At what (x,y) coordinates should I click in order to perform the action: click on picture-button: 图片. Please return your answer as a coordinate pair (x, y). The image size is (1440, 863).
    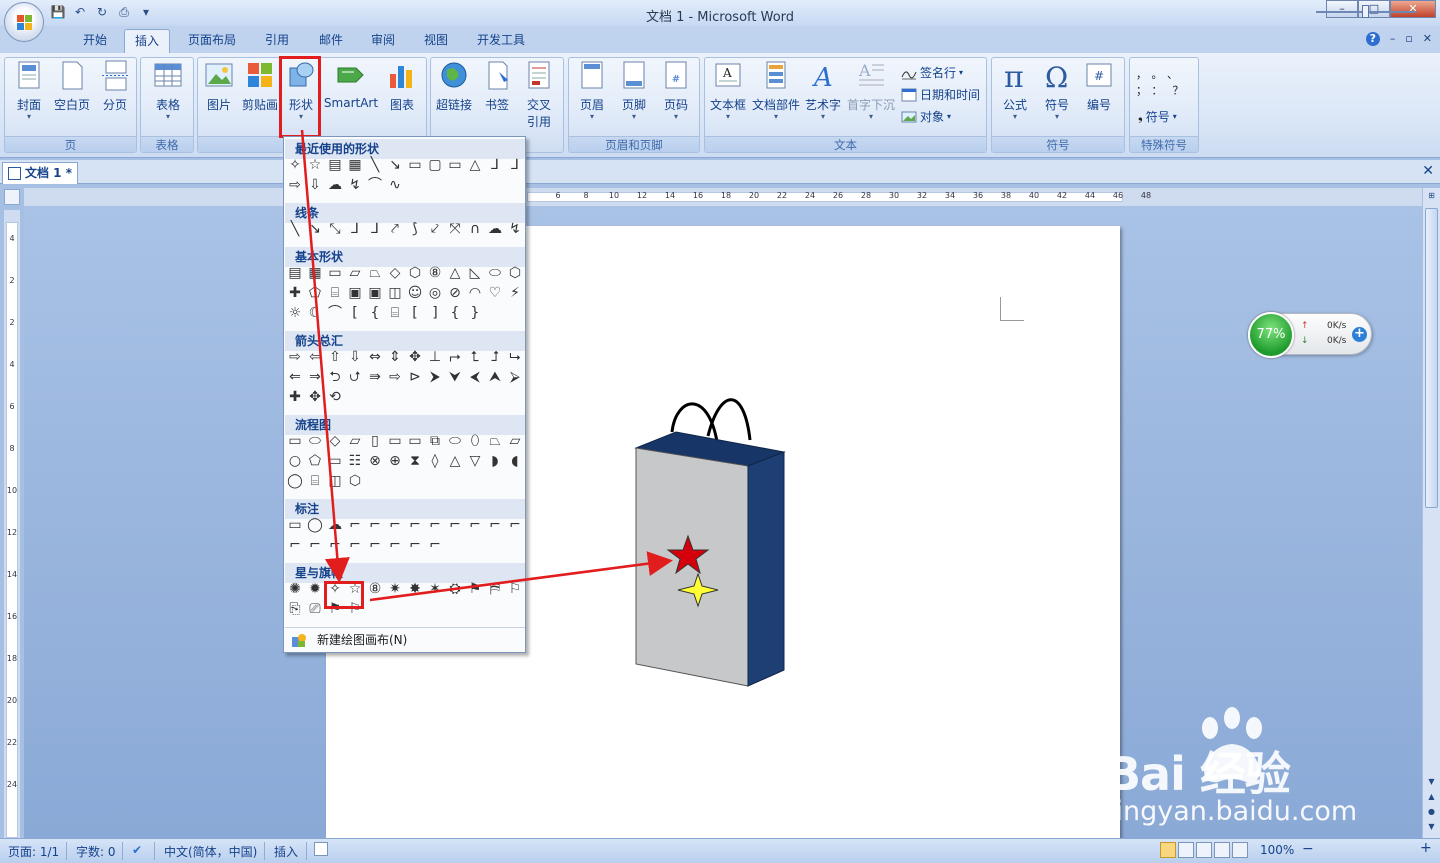
    Looking at the image, I should click on (219, 86).